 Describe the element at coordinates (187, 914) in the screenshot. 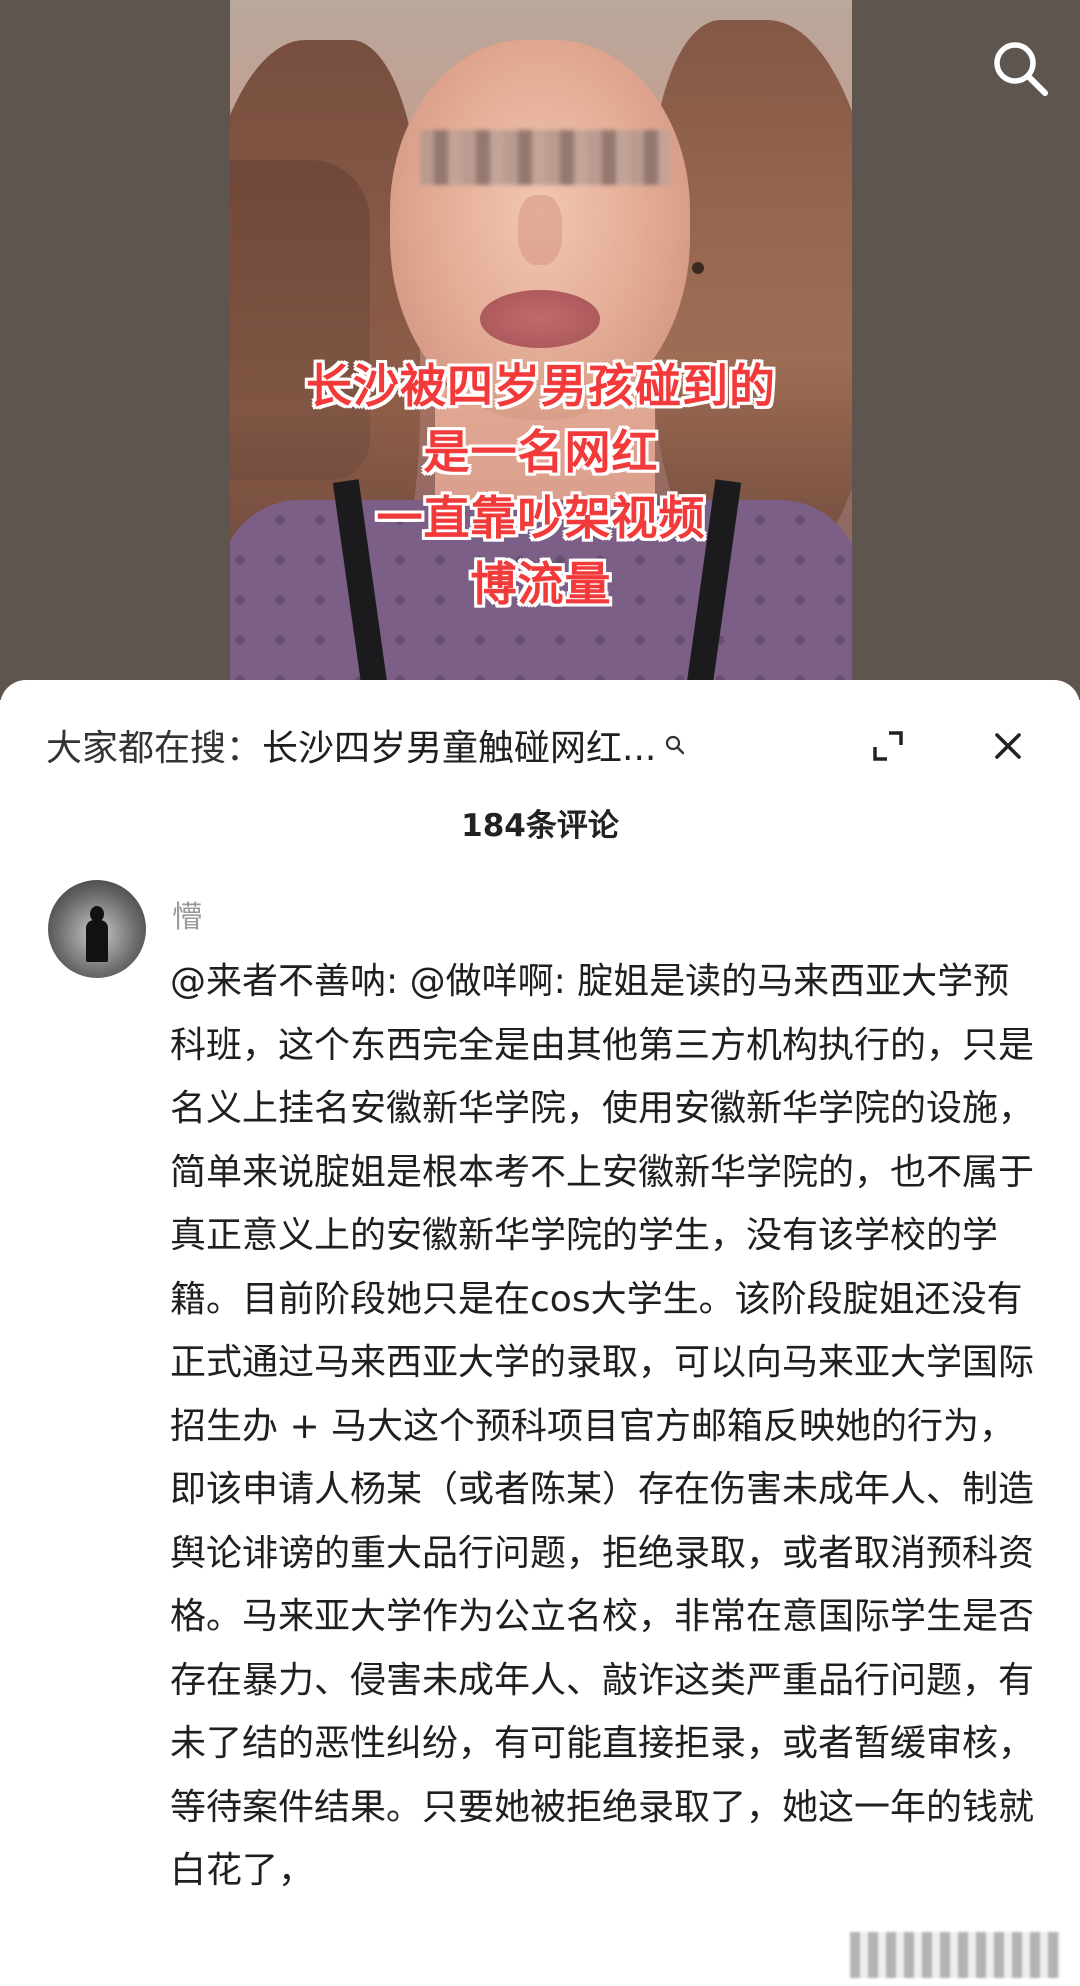

I see `comment-username: 懵` at that location.